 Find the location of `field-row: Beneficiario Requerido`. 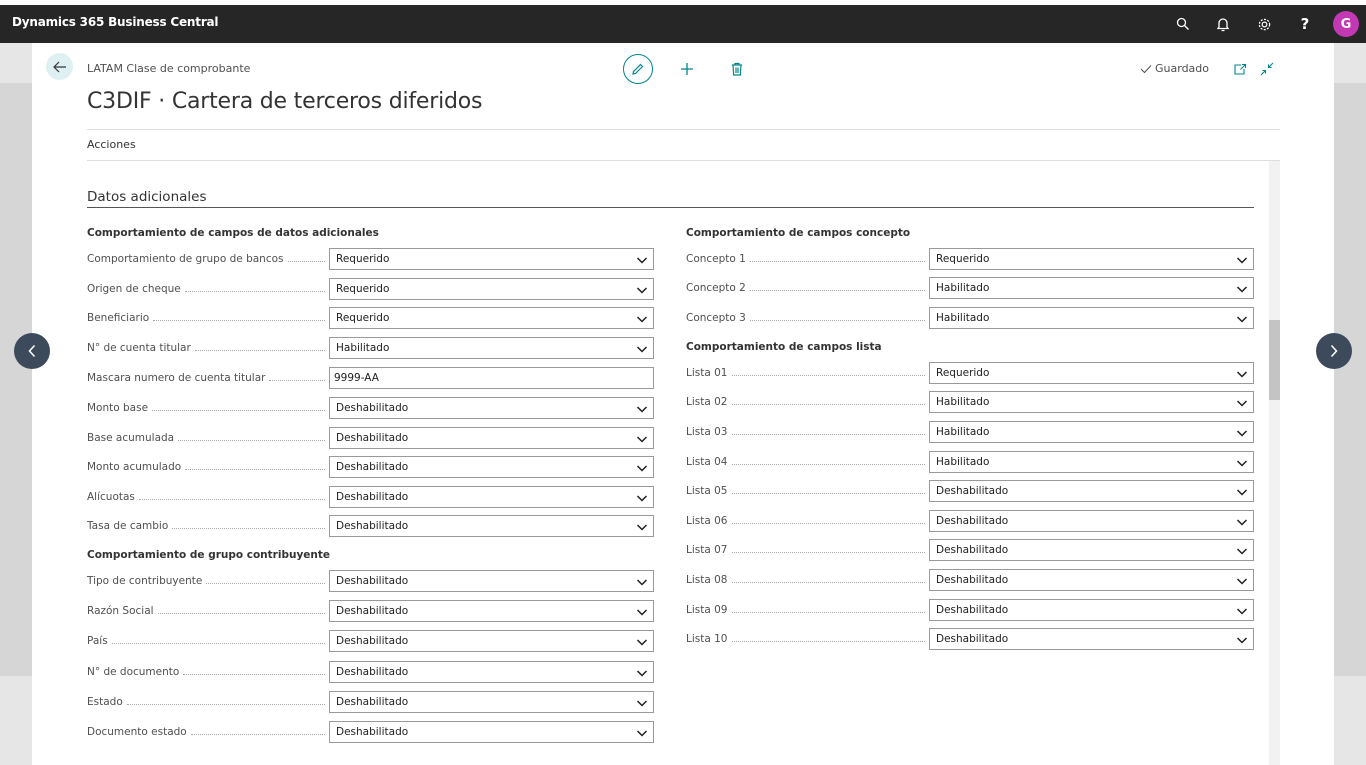

field-row: Beneficiario Requerido is located at coordinates (370, 318).